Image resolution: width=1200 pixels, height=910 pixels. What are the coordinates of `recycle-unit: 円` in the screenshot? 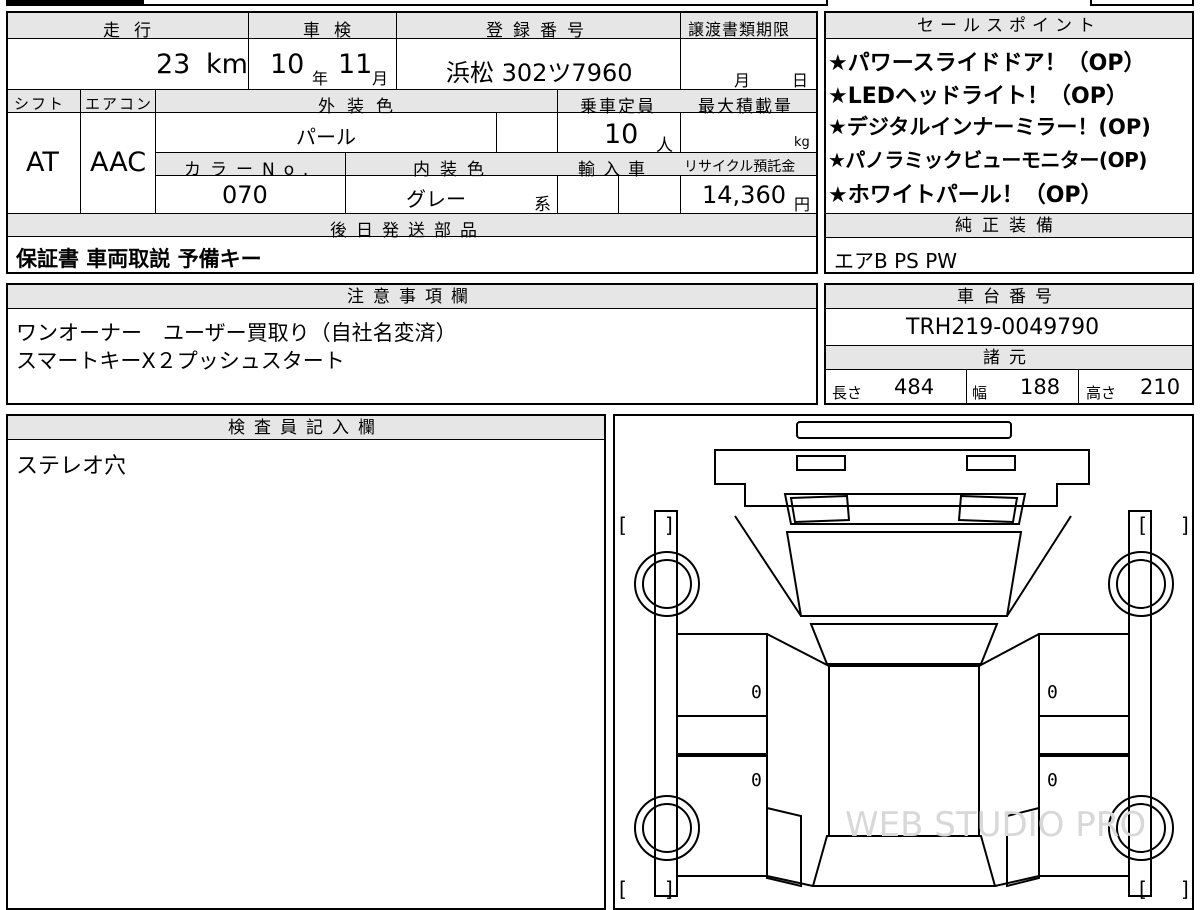 It's located at (802, 204).